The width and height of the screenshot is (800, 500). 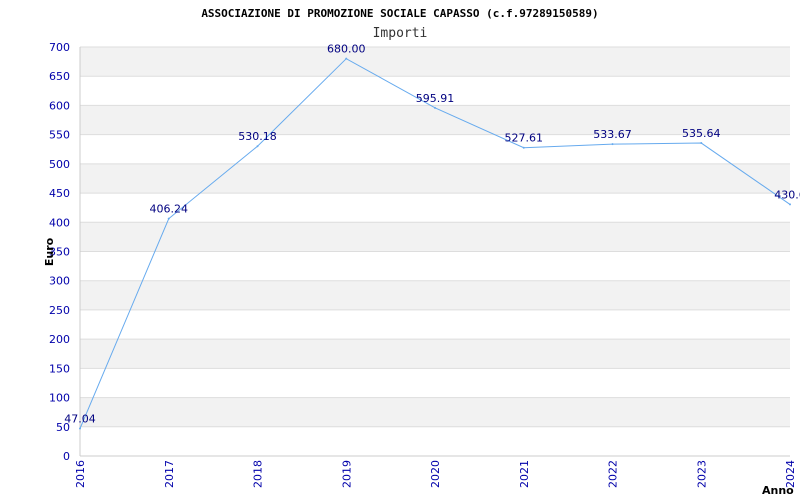 I want to click on y-tick-label: 500, so click(x=59, y=164).